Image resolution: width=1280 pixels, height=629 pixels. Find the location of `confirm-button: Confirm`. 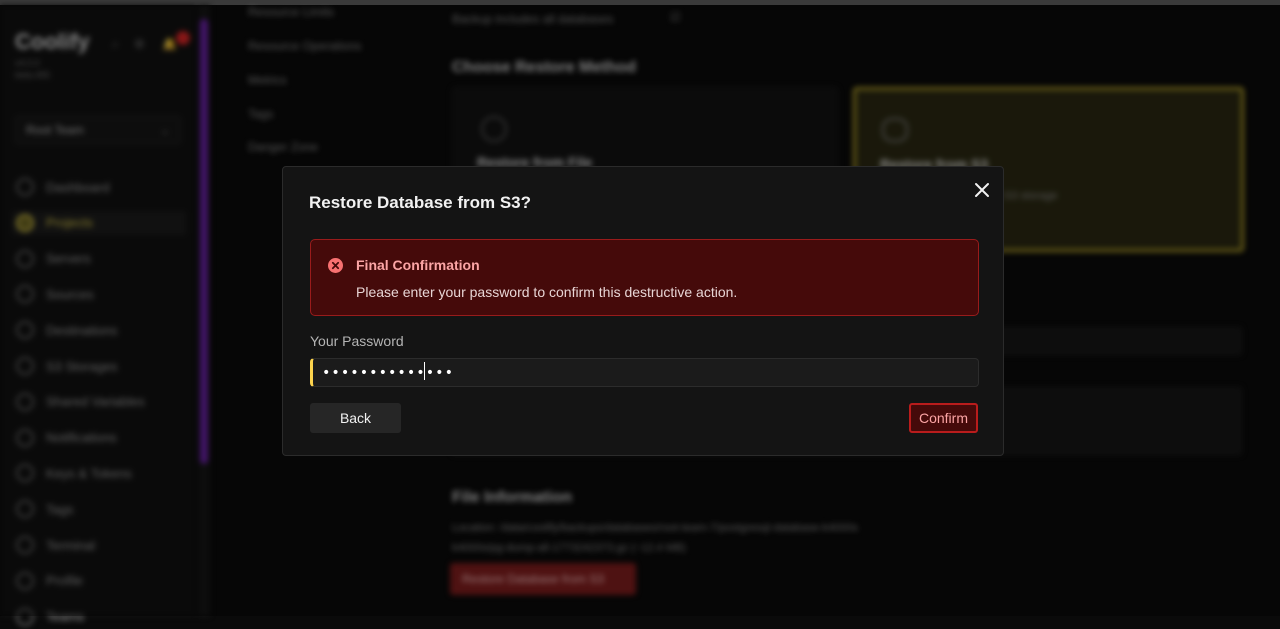

confirm-button: Confirm is located at coordinates (943, 418).